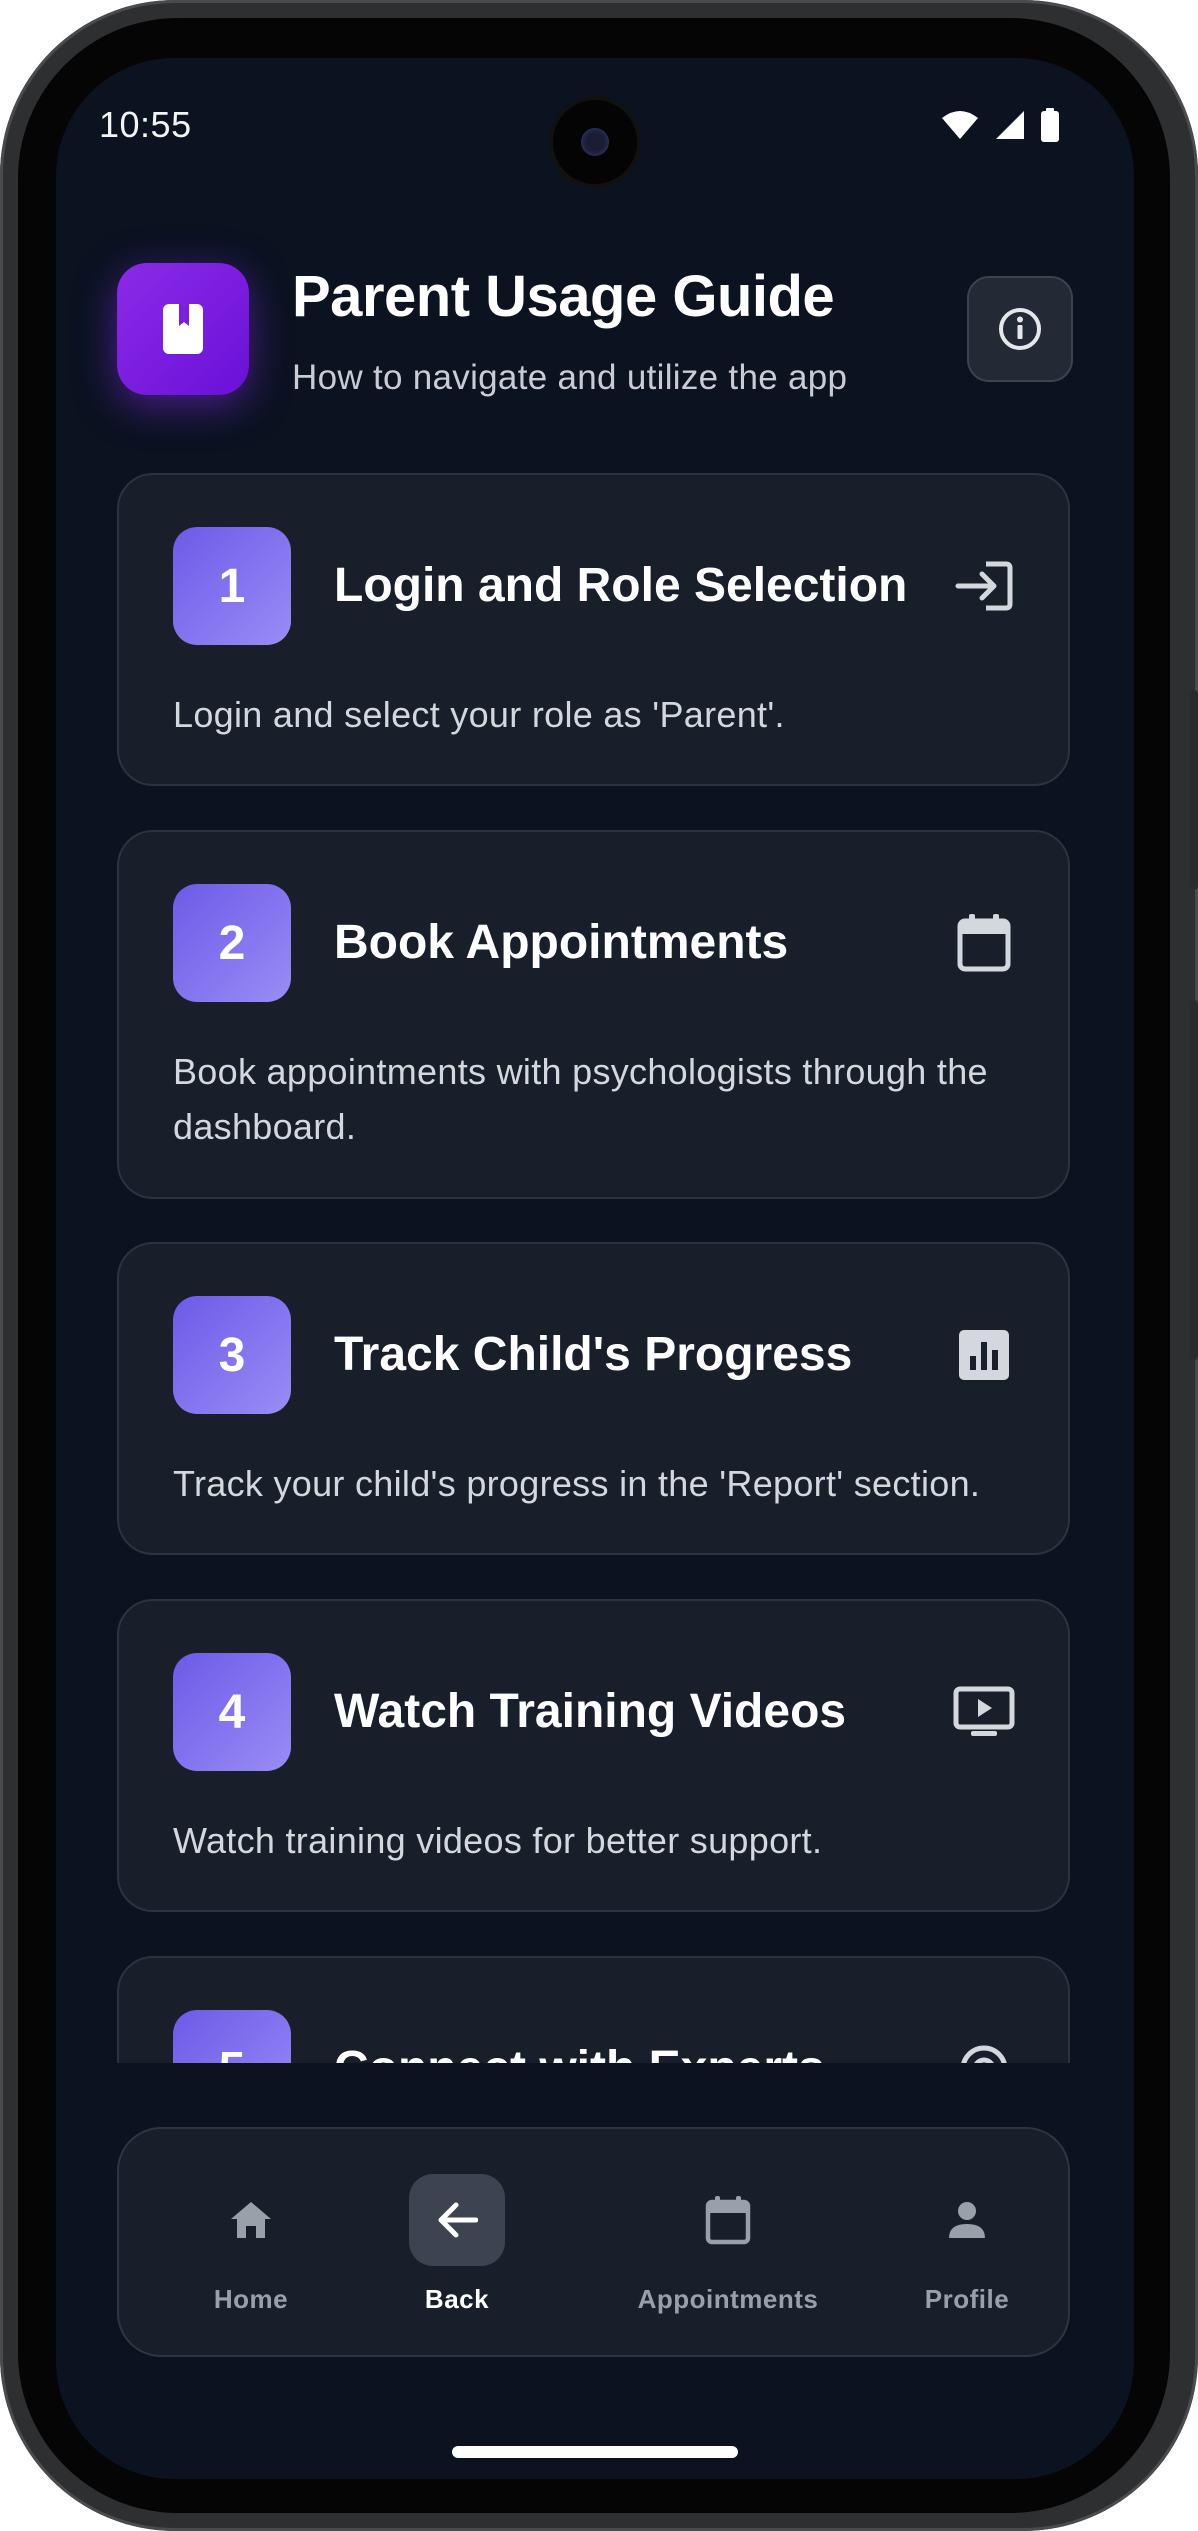 Image resolution: width=1198 pixels, height=2531 pixels. What do you see at coordinates (479, 714) in the screenshot?
I see `step-description: Login and select your role as 'Parent'.` at bounding box center [479, 714].